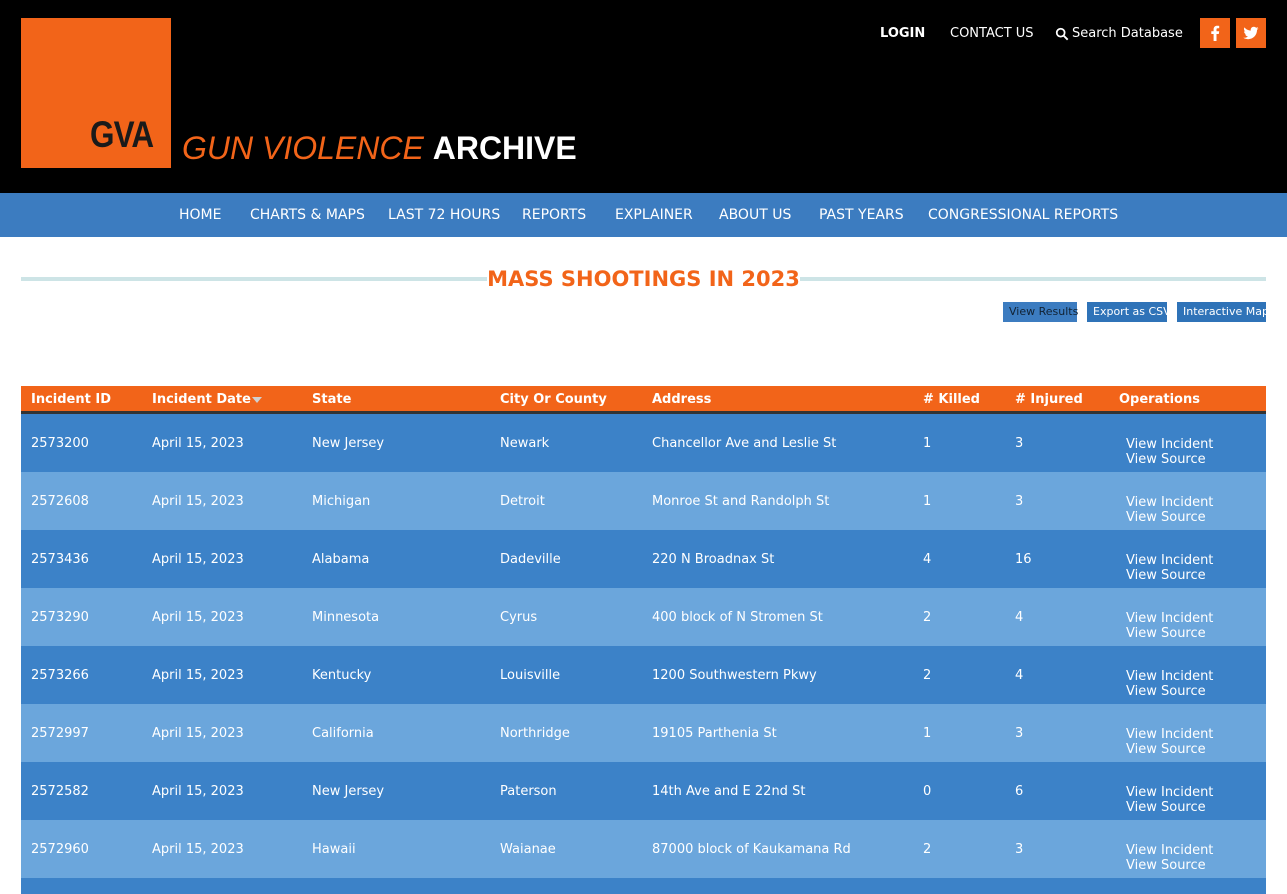  I want to click on cell-injured: 6, so click(1019, 791).